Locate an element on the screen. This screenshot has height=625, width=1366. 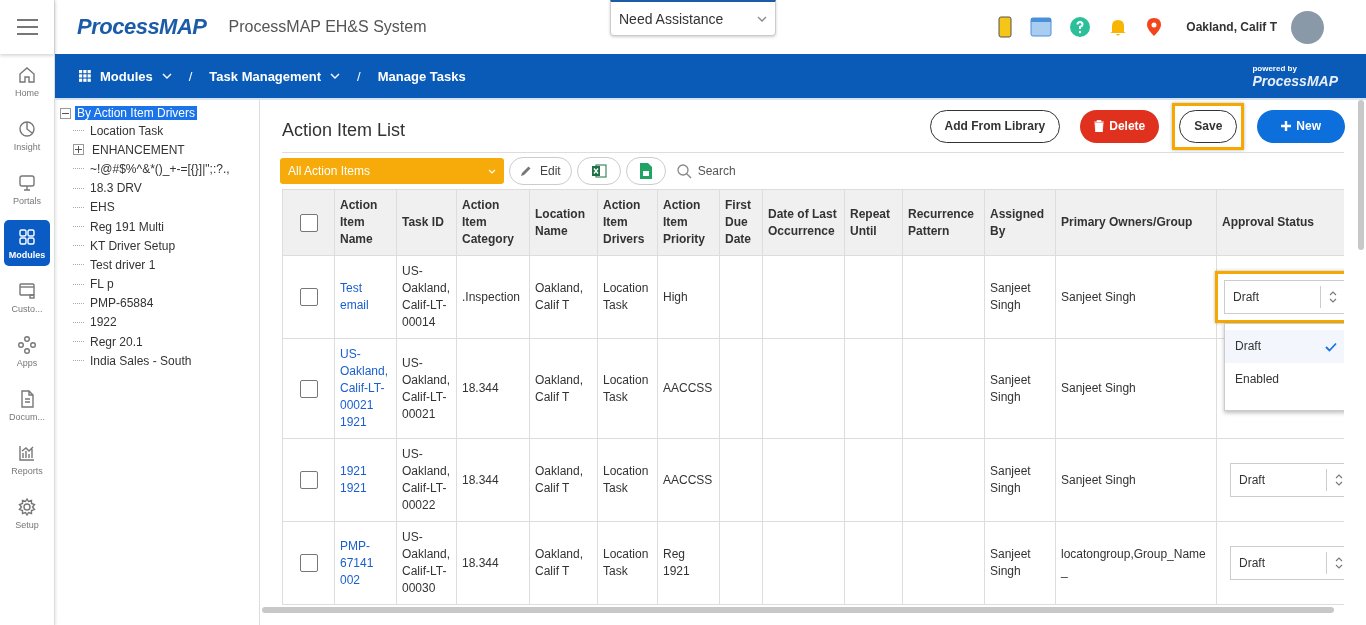
status-option: Draft is located at coordinates (1284, 346).